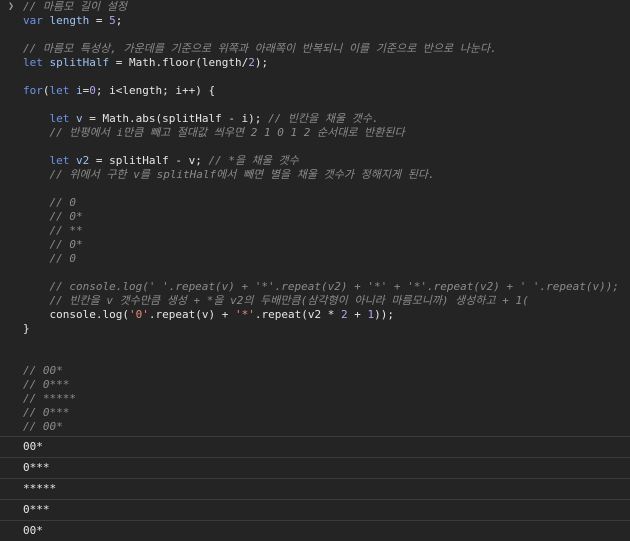 The height and width of the screenshot is (541, 630). I want to click on code-token: 0, so click(92, 90).